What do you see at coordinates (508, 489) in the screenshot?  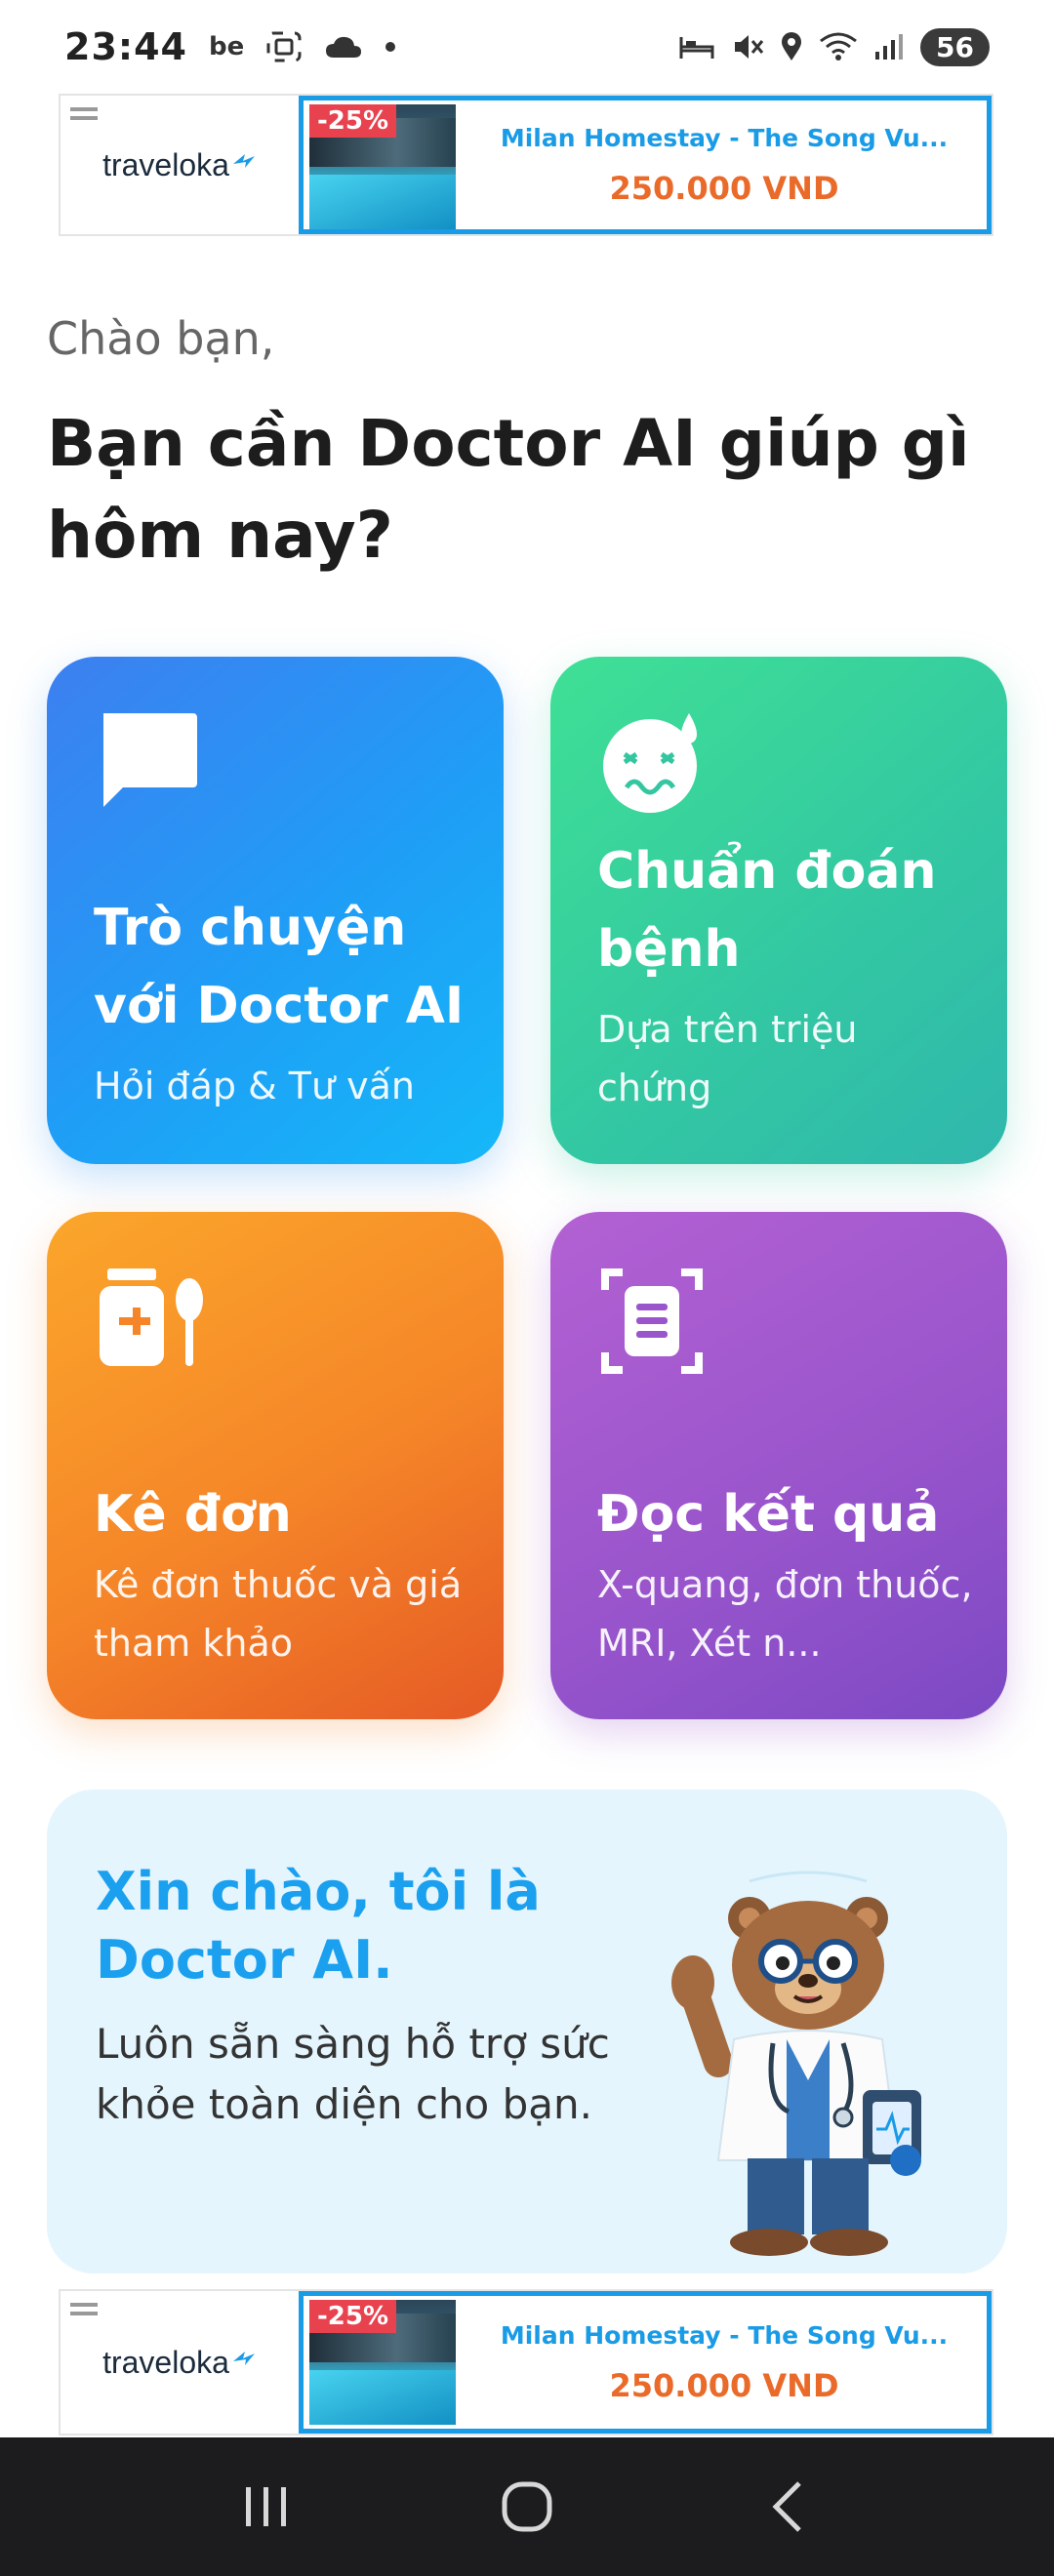 I see `page-title: Bạn cần Doctor AI giúp gì hôm nay?` at bounding box center [508, 489].